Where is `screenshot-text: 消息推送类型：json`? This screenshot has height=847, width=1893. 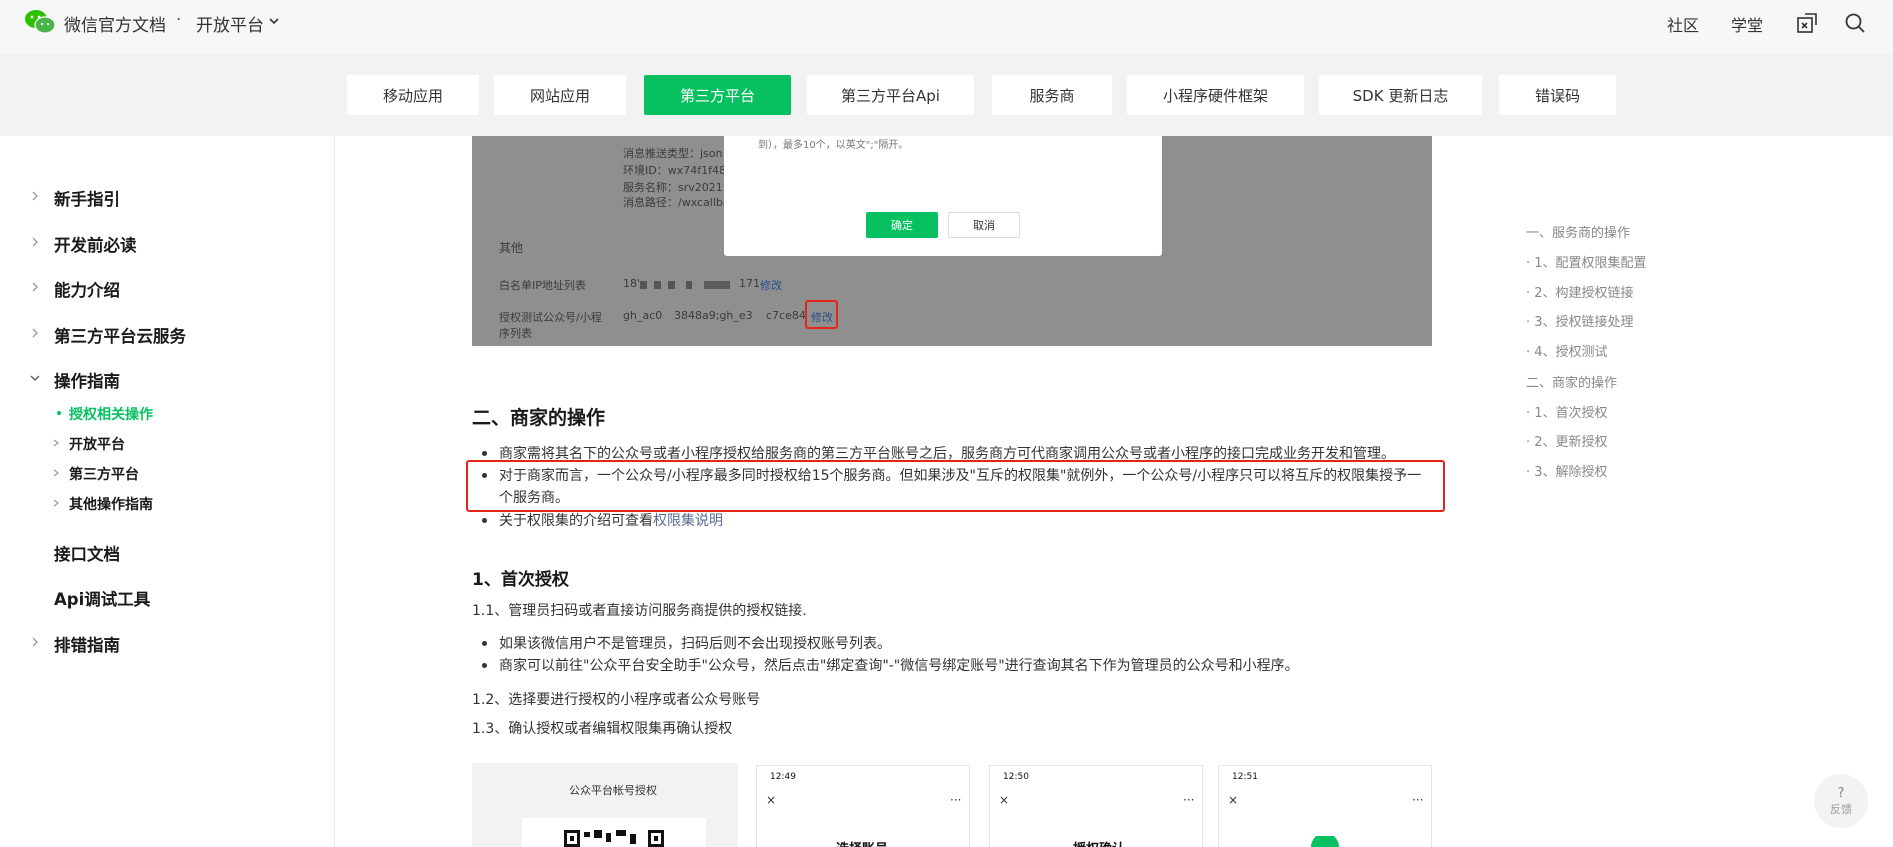 screenshot-text: 消息推送类型：json is located at coordinates (673, 153).